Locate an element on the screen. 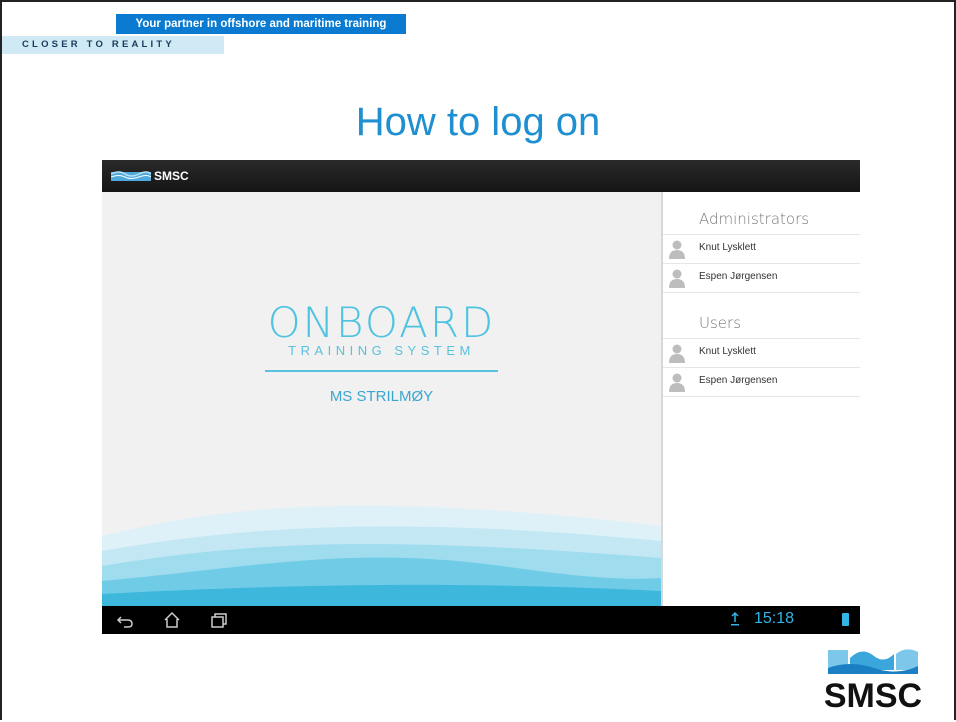 This screenshot has width=956, height=722. vessel-name: MS STRILMØY is located at coordinates (381, 396).